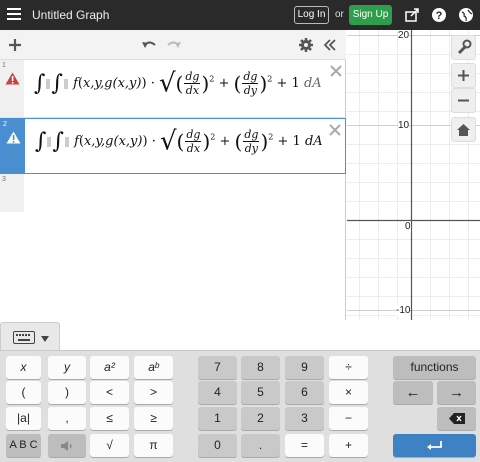 This screenshot has width=480, height=462. Describe the element at coordinates (304, 418) in the screenshot. I see `key-3: 3` at that location.